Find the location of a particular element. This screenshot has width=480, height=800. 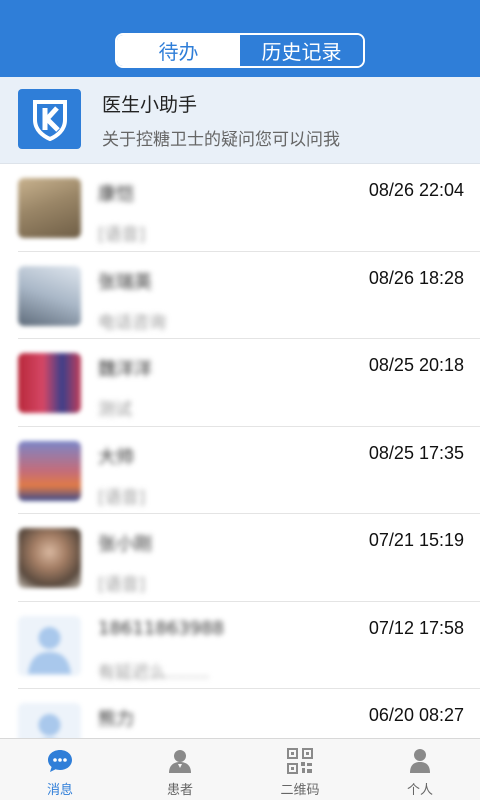

tab-label: 二维码 is located at coordinates (300, 790).